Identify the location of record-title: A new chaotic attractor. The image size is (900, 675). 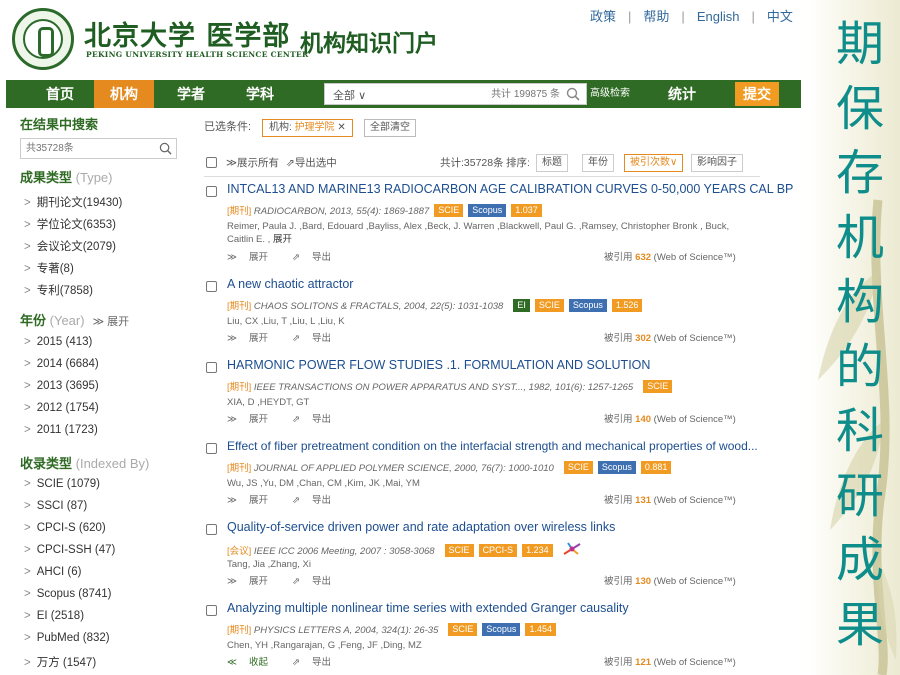
(290, 284).